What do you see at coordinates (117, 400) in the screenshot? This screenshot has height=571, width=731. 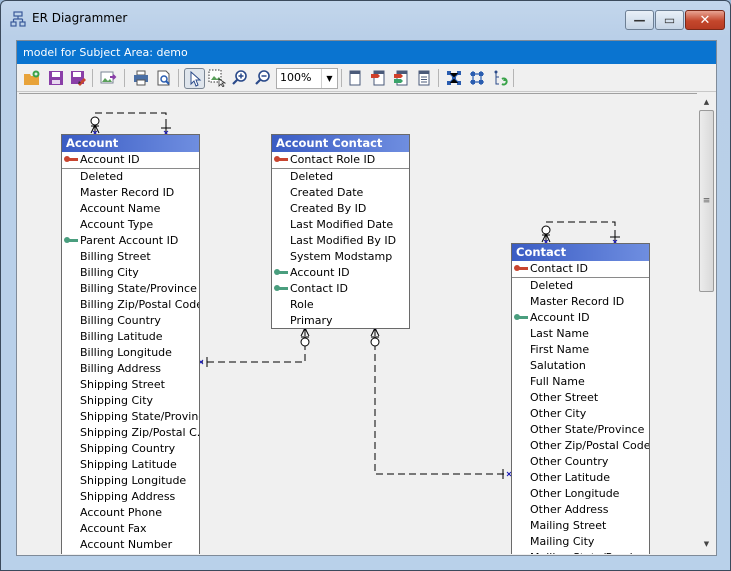 I see `field-label: Shipping City` at bounding box center [117, 400].